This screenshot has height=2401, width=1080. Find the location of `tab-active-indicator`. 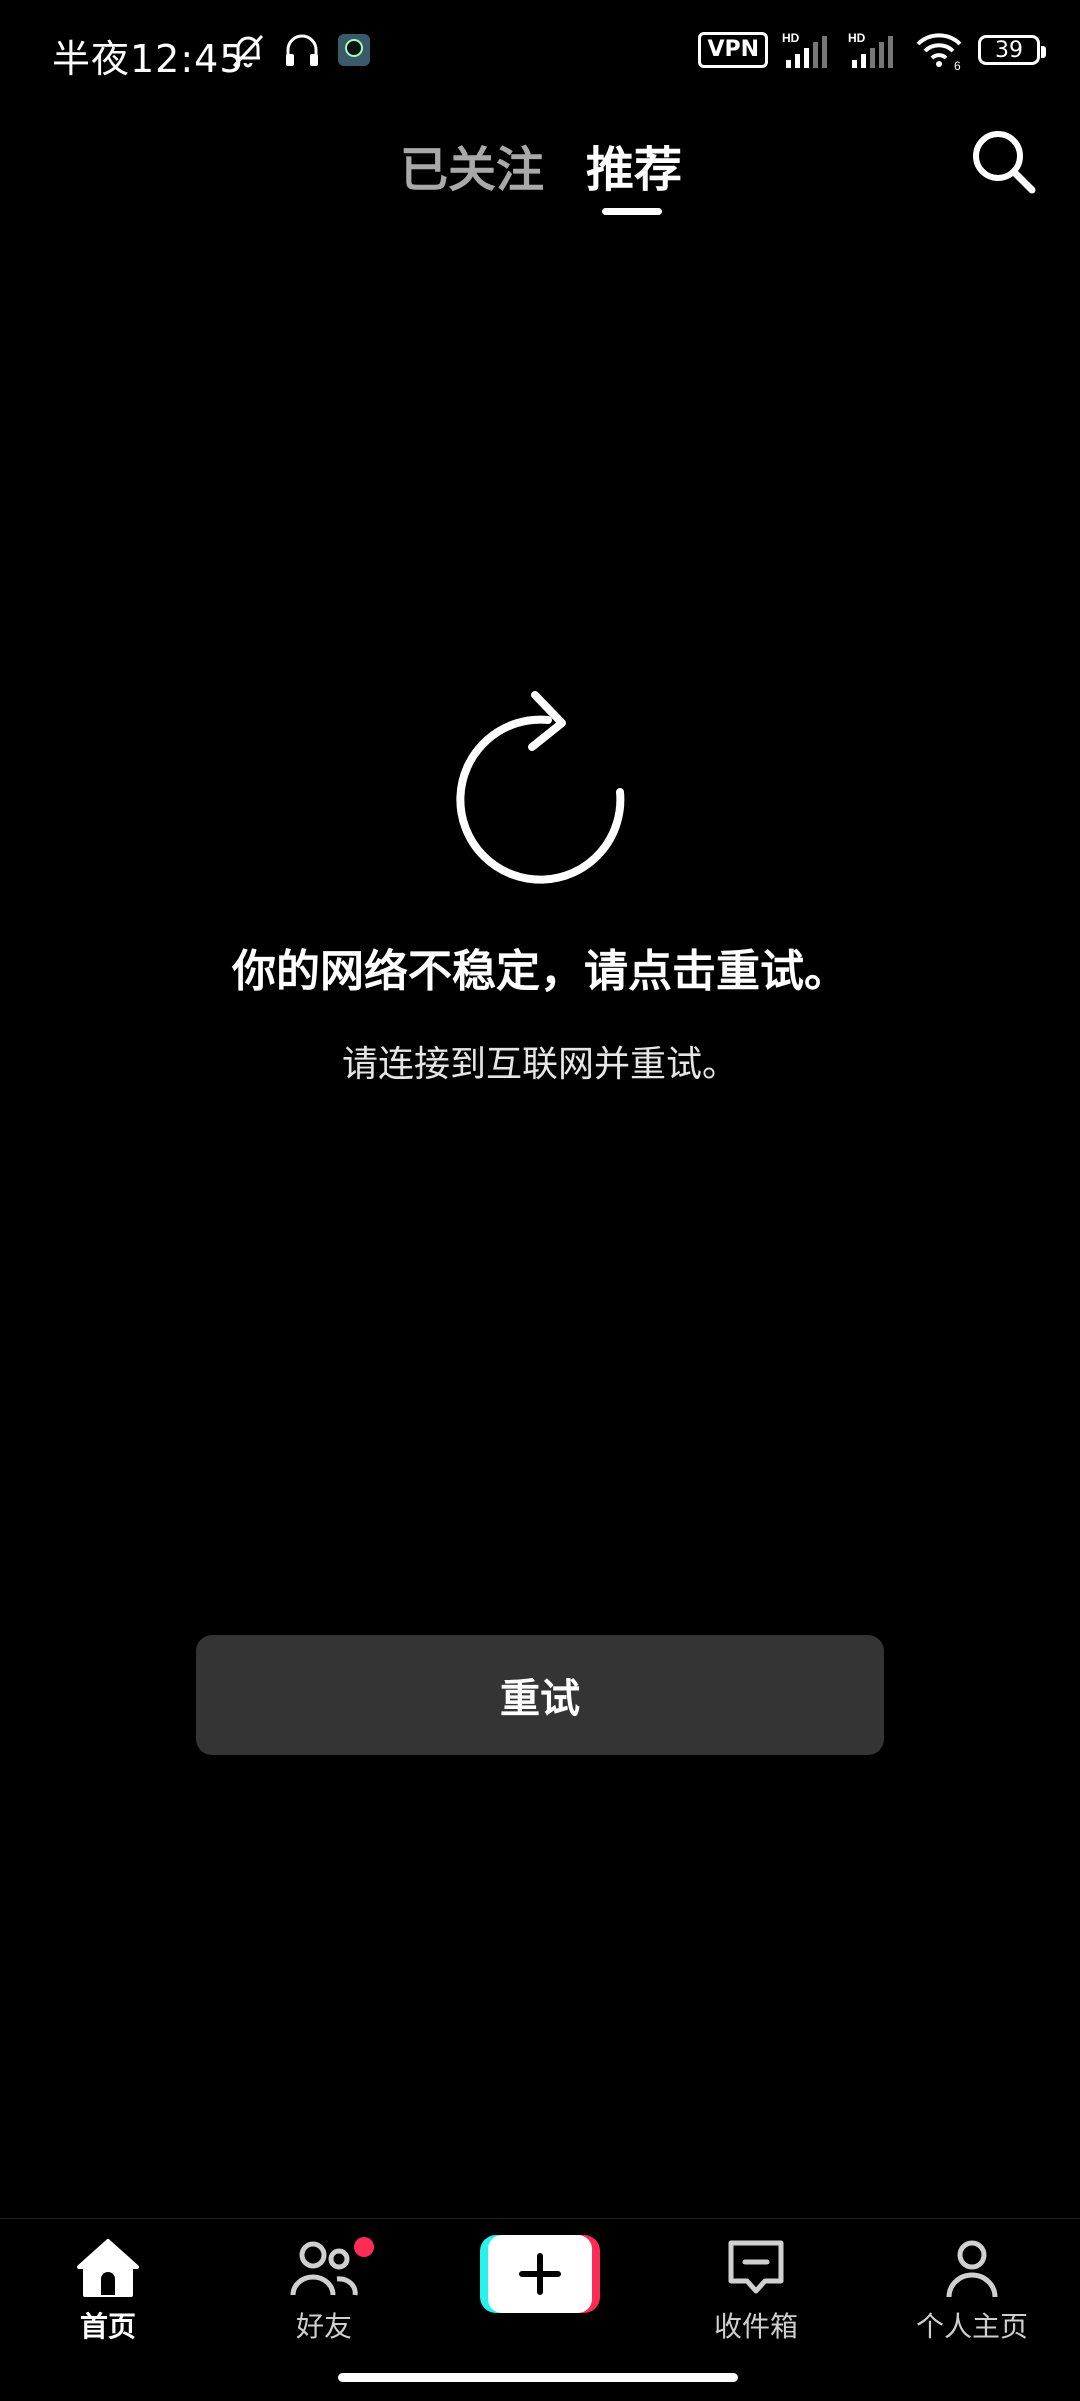

tab-active-indicator is located at coordinates (632, 211).